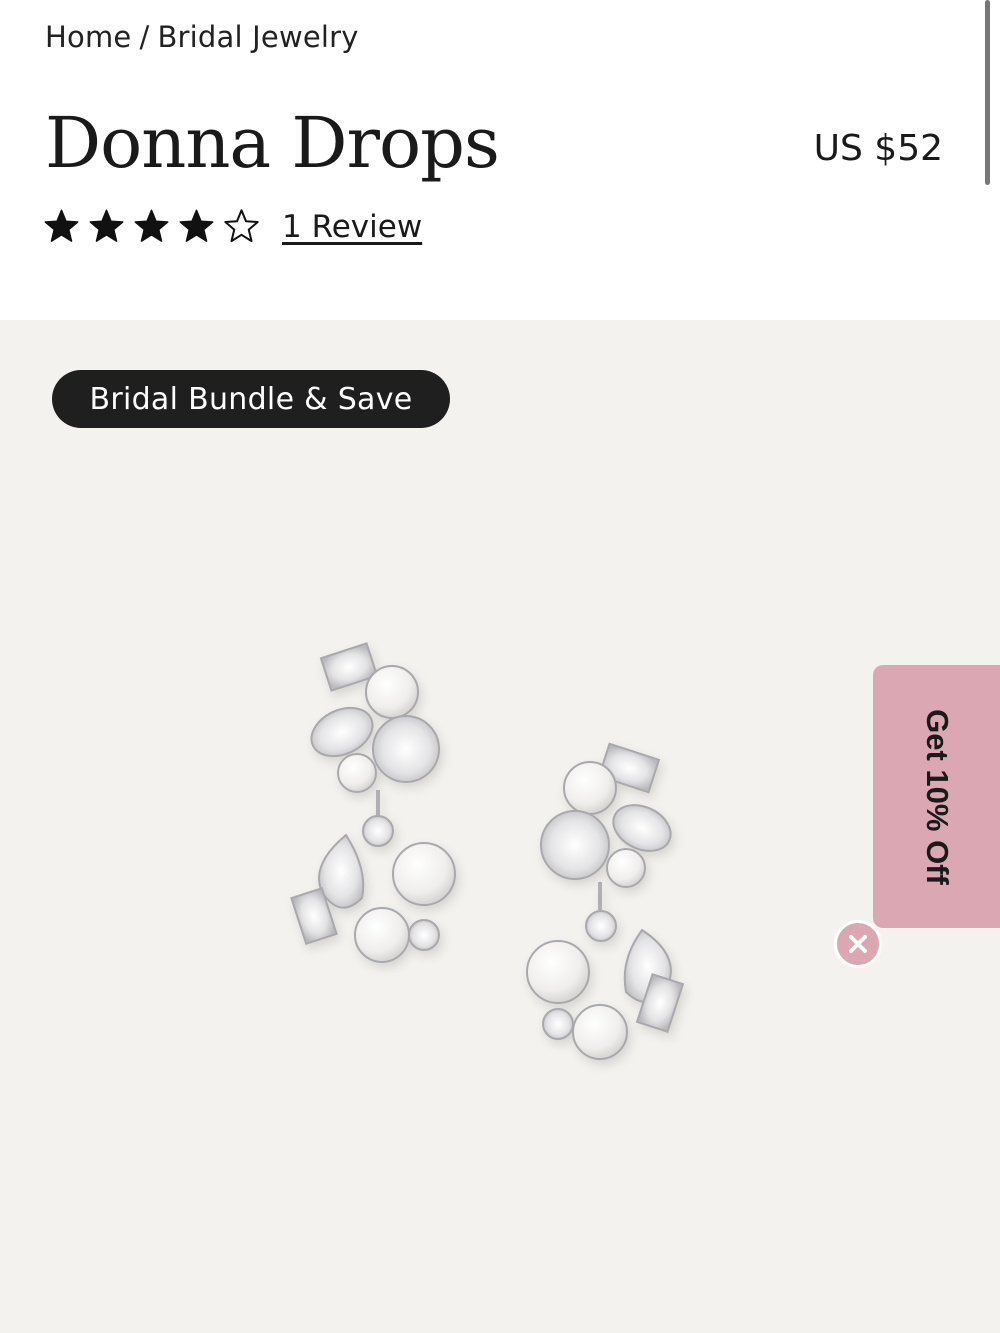 The image size is (1000, 1333). What do you see at coordinates (272, 143) in the screenshot?
I see `product-title: Donna Drops` at bounding box center [272, 143].